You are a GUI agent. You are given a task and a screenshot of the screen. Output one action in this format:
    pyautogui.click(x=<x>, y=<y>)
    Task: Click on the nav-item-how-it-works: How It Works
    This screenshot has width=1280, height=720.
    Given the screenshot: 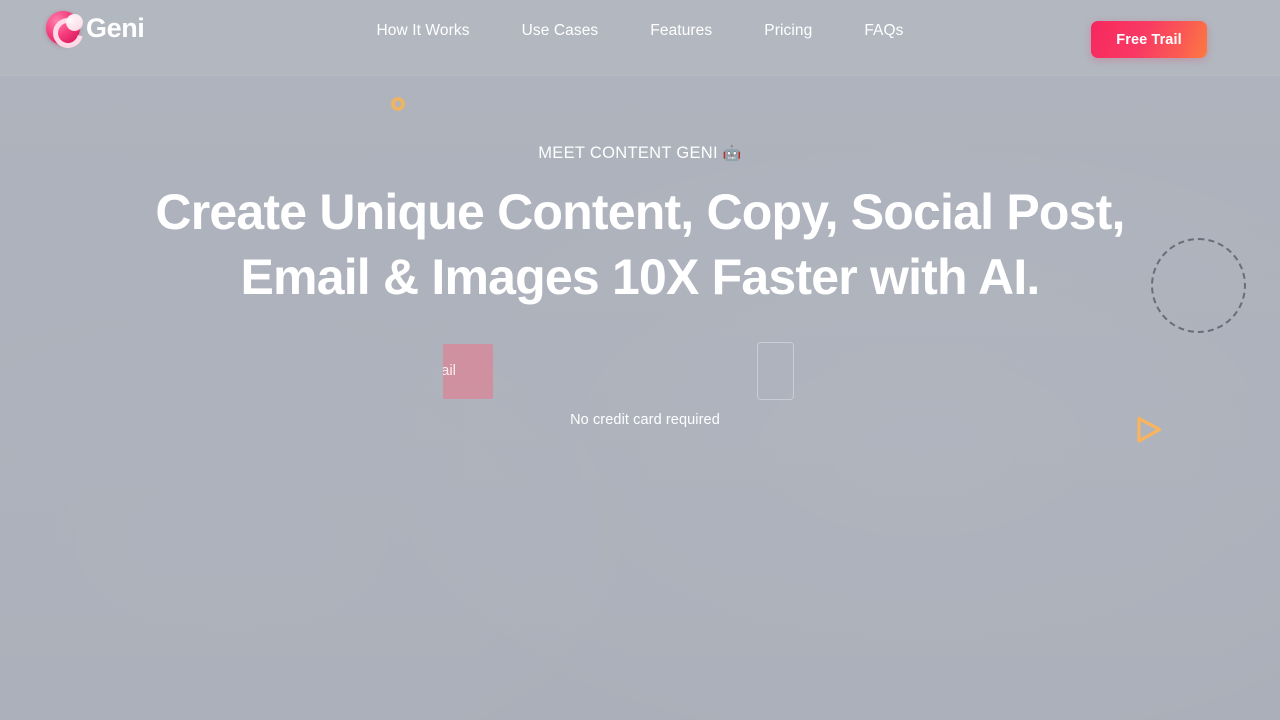 What is the action you would take?
    pyautogui.click(x=422, y=31)
    